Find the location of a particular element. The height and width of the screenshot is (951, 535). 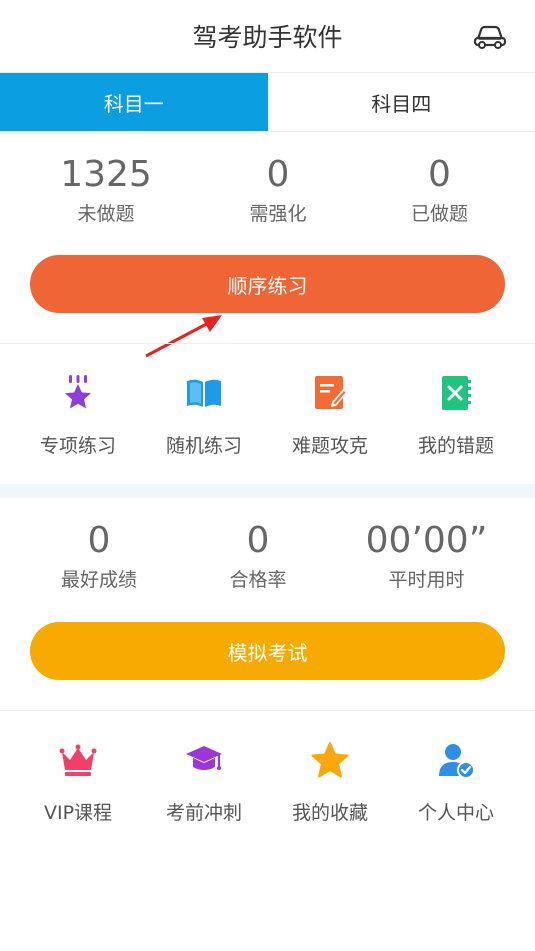

edit-note-icon is located at coordinates (331, 392).